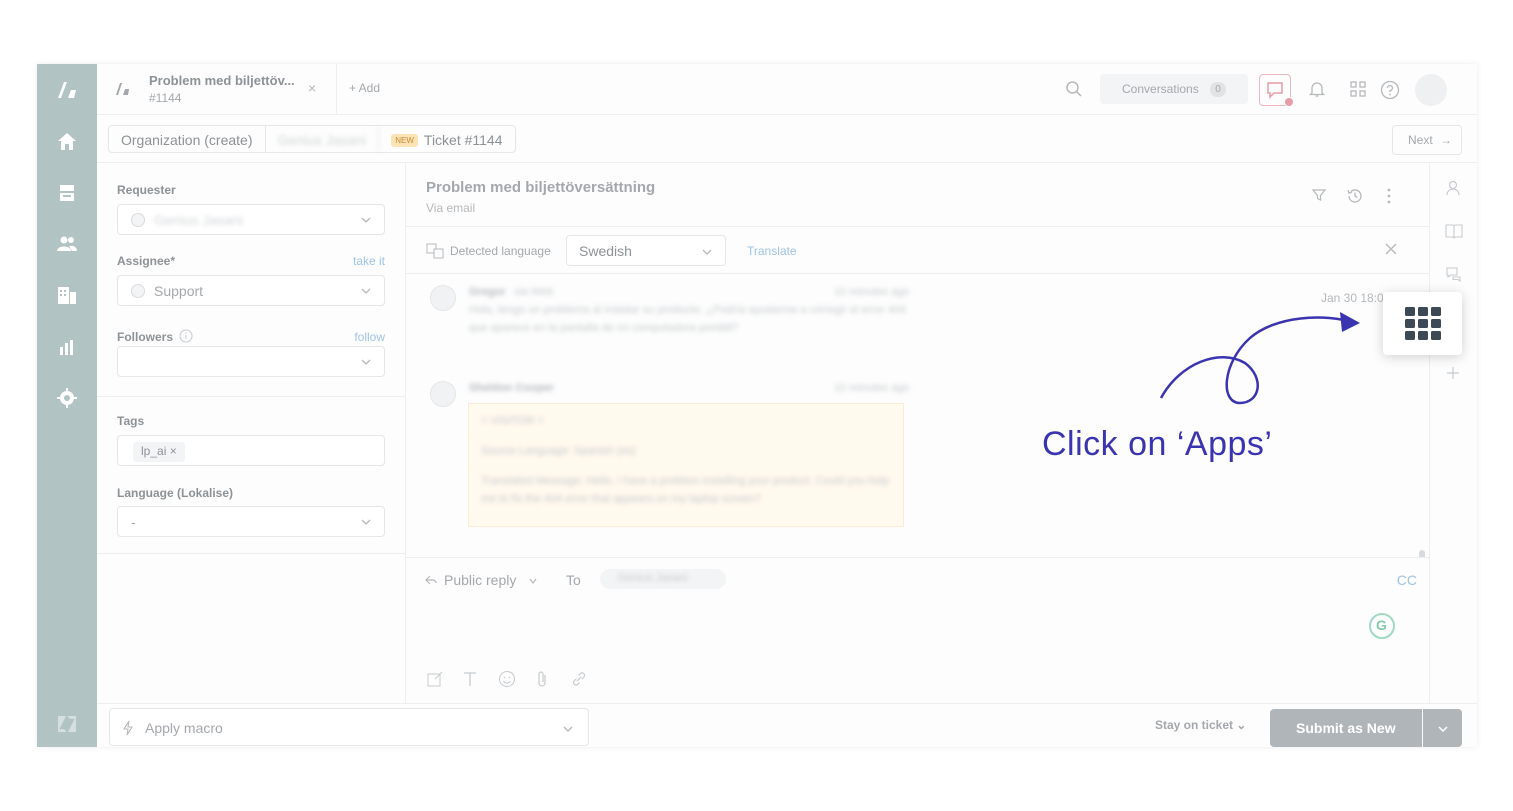  Describe the element at coordinates (1174, 89) in the screenshot. I see `conversations-button: Conversations 0` at that location.